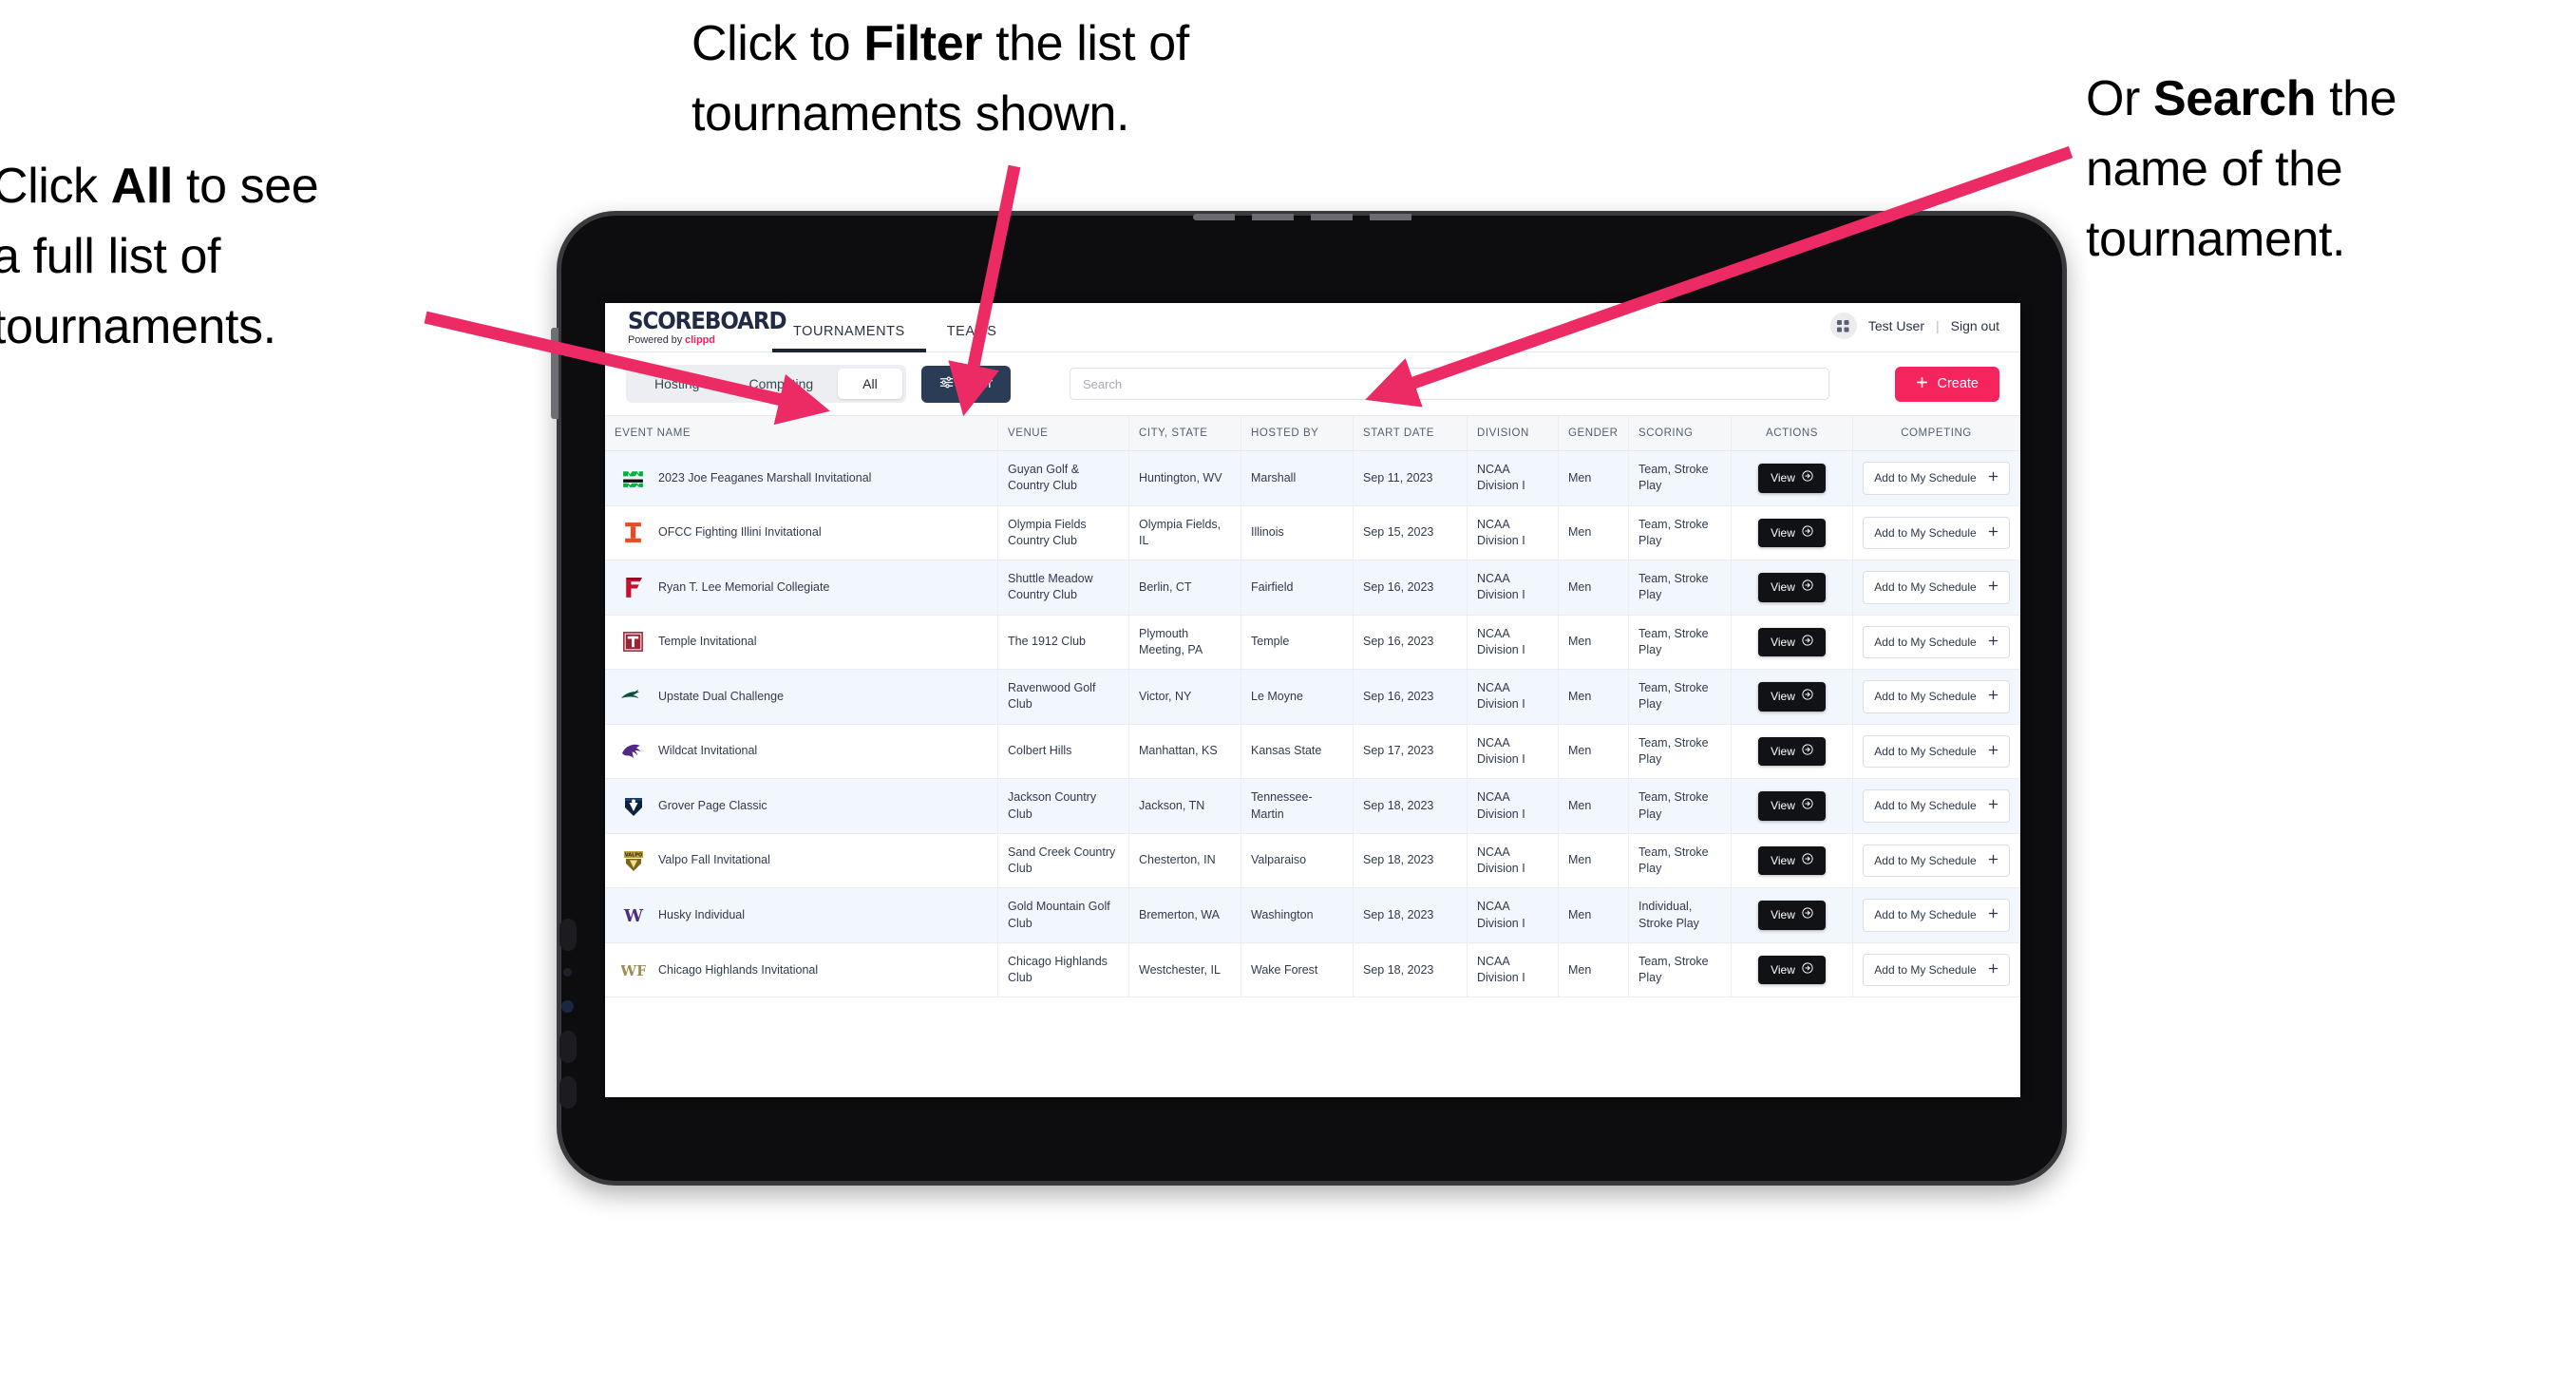 The height and width of the screenshot is (1386, 2576). What do you see at coordinates (1063, 433) in the screenshot?
I see `col-venue: VENUE` at bounding box center [1063, 433].